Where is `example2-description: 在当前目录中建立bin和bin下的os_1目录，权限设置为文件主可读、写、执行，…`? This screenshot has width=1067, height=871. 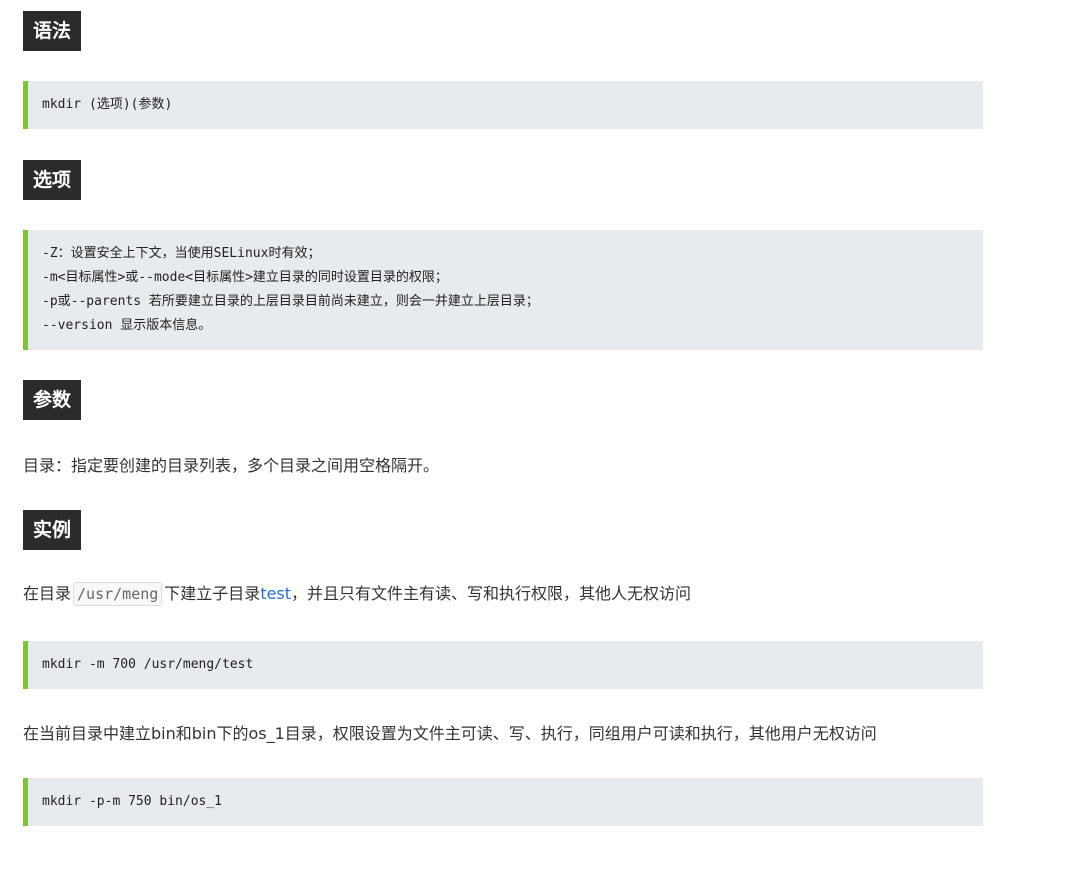 example2-description: 在当前目录中建立bin和bin下的os_1目录，权限设置为文件主可读、写、执行，… is located at coordinates (450, 733).